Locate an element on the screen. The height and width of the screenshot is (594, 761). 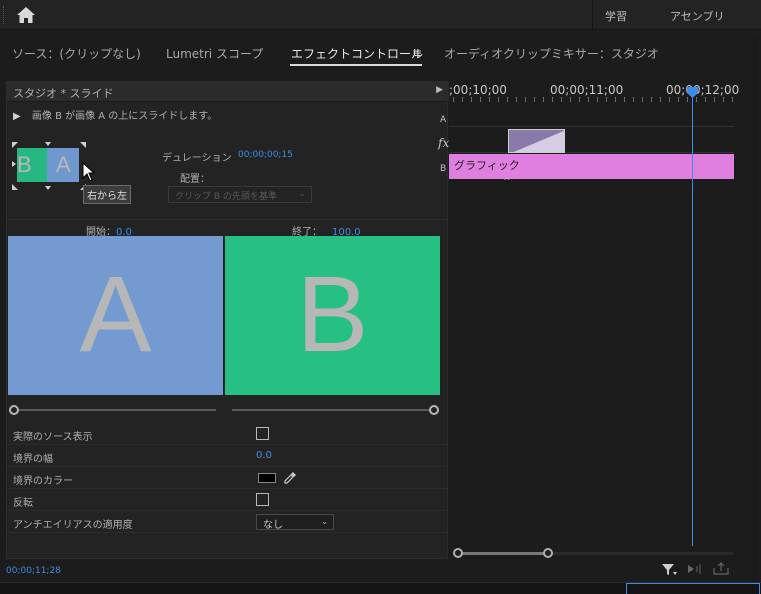
bottom-panel-strip is located at coordinates (380, 588).